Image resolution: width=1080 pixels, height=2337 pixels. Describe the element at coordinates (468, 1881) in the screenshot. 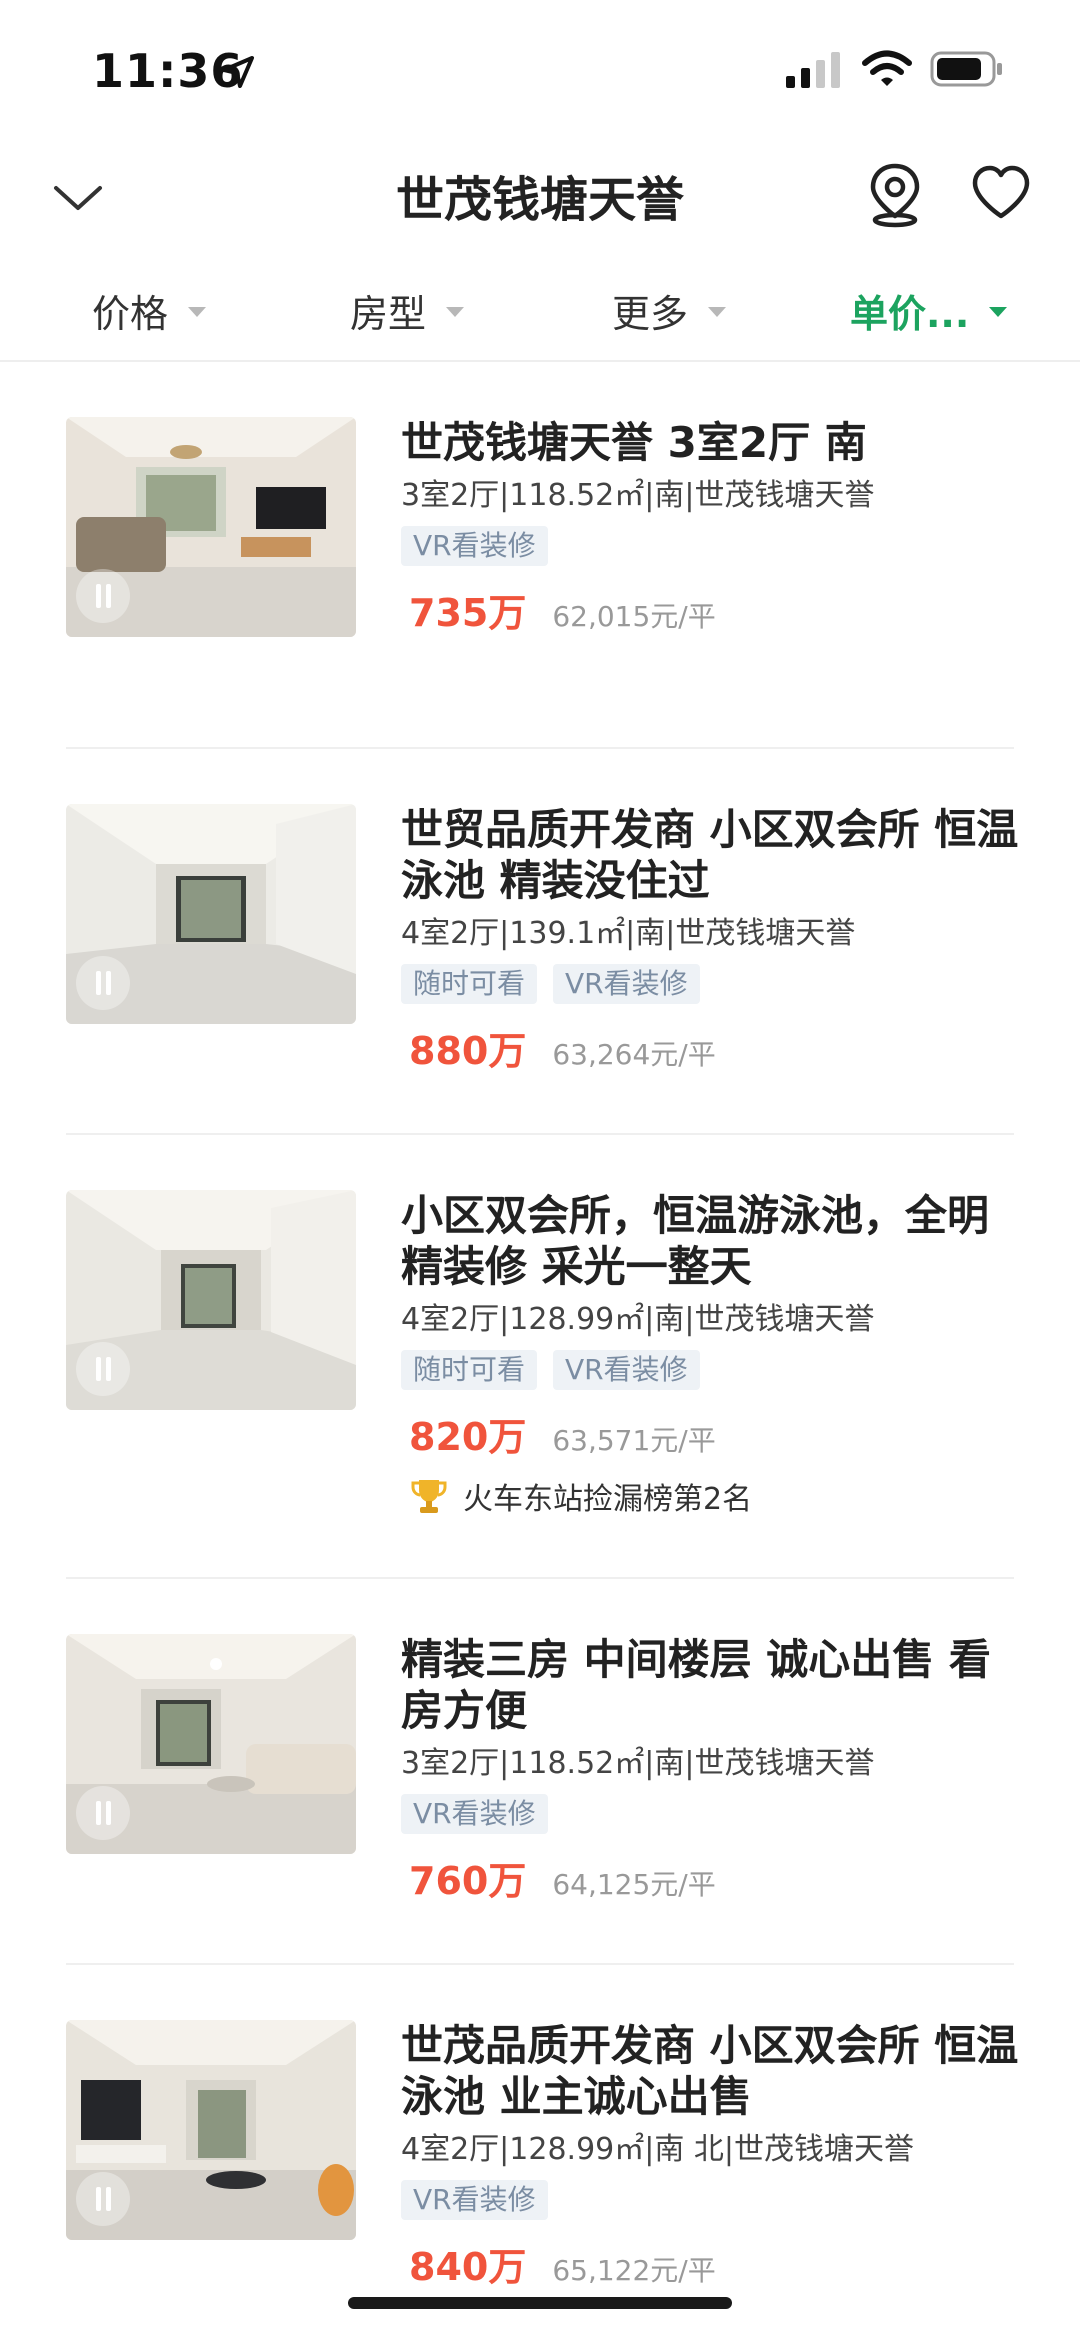

I see `total-price: 760万` at that location.